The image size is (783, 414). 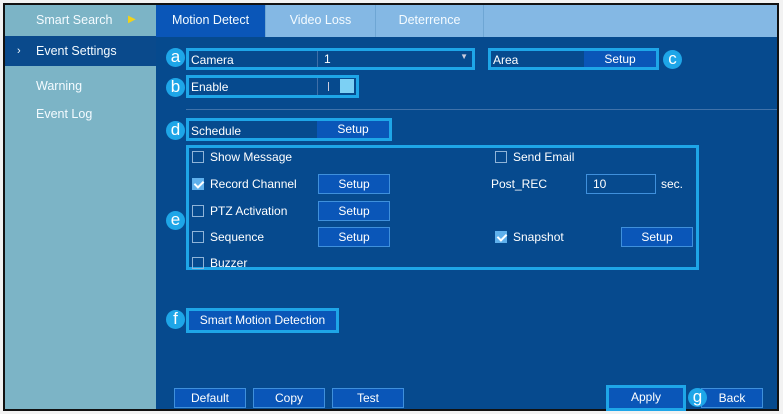 What do you see at coordinates (19, 51) in the screenshot?
I see `chevron-right-icon: ›` at bounding box center [19, 51].